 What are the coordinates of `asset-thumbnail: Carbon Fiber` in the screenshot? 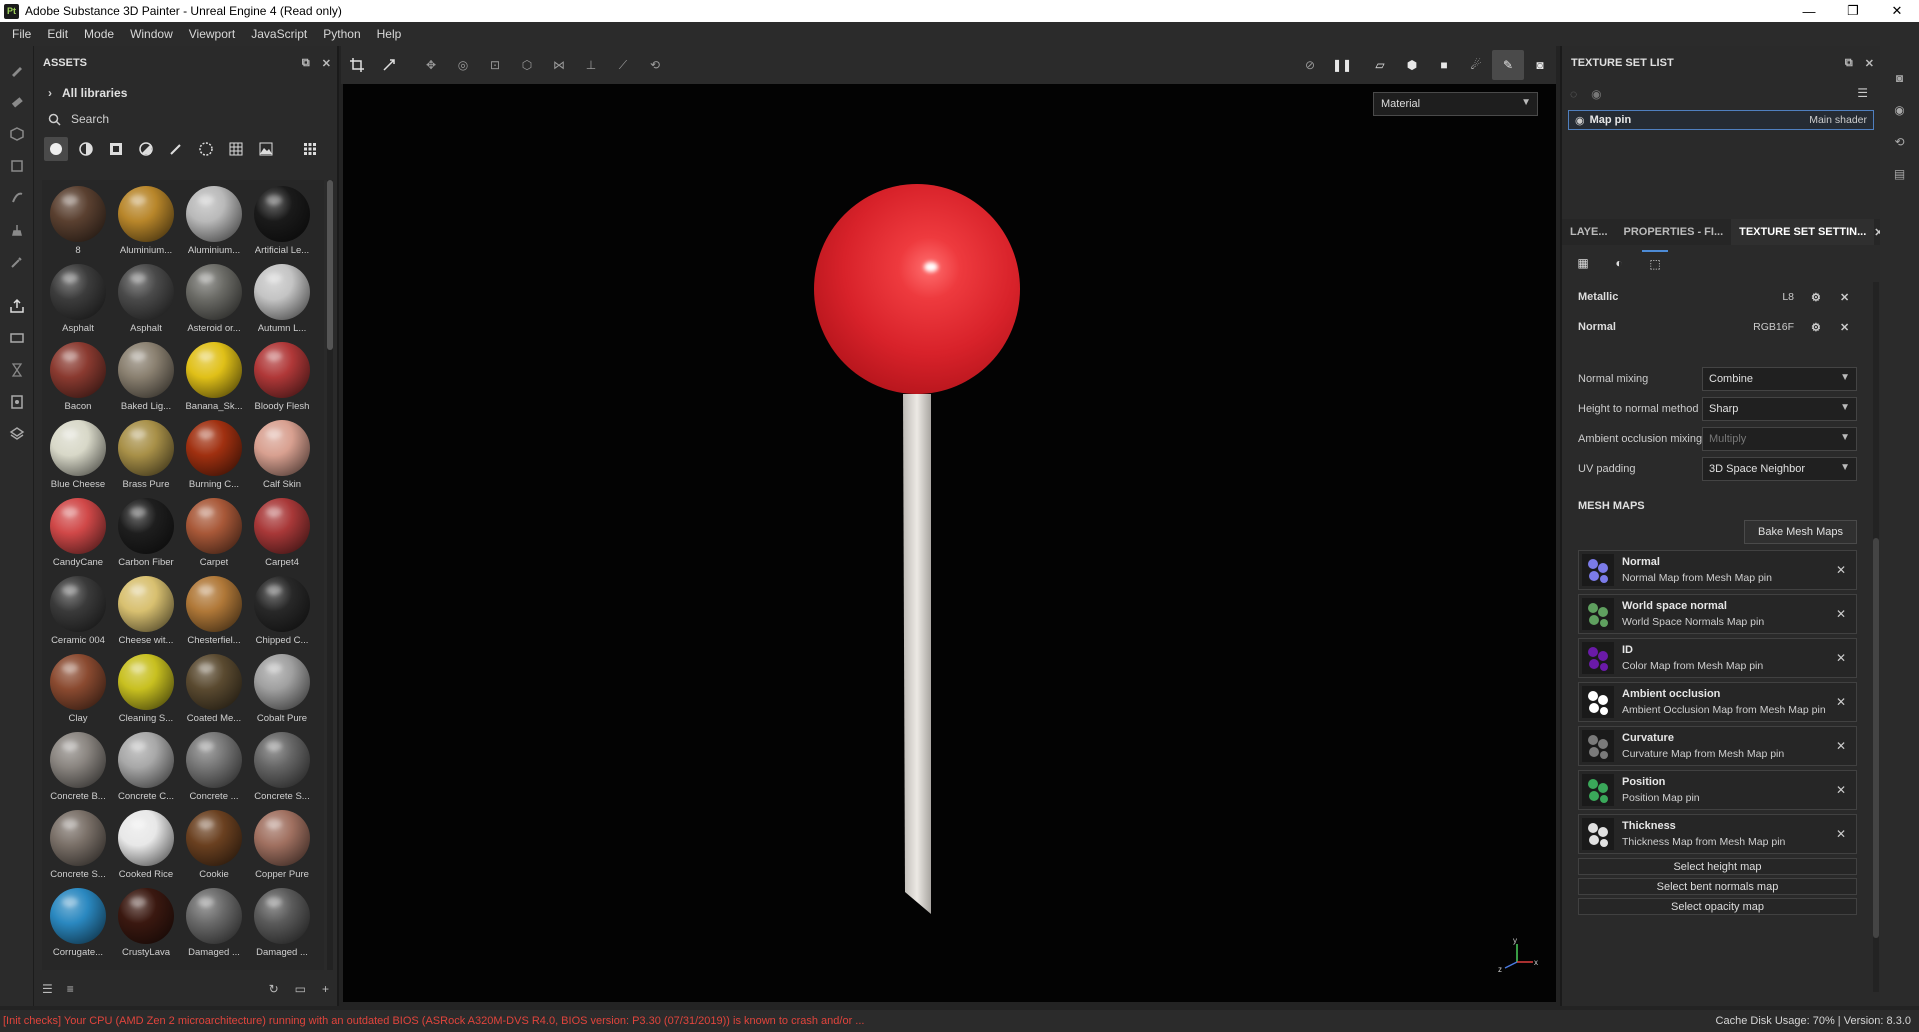 It's located at (146, 537).